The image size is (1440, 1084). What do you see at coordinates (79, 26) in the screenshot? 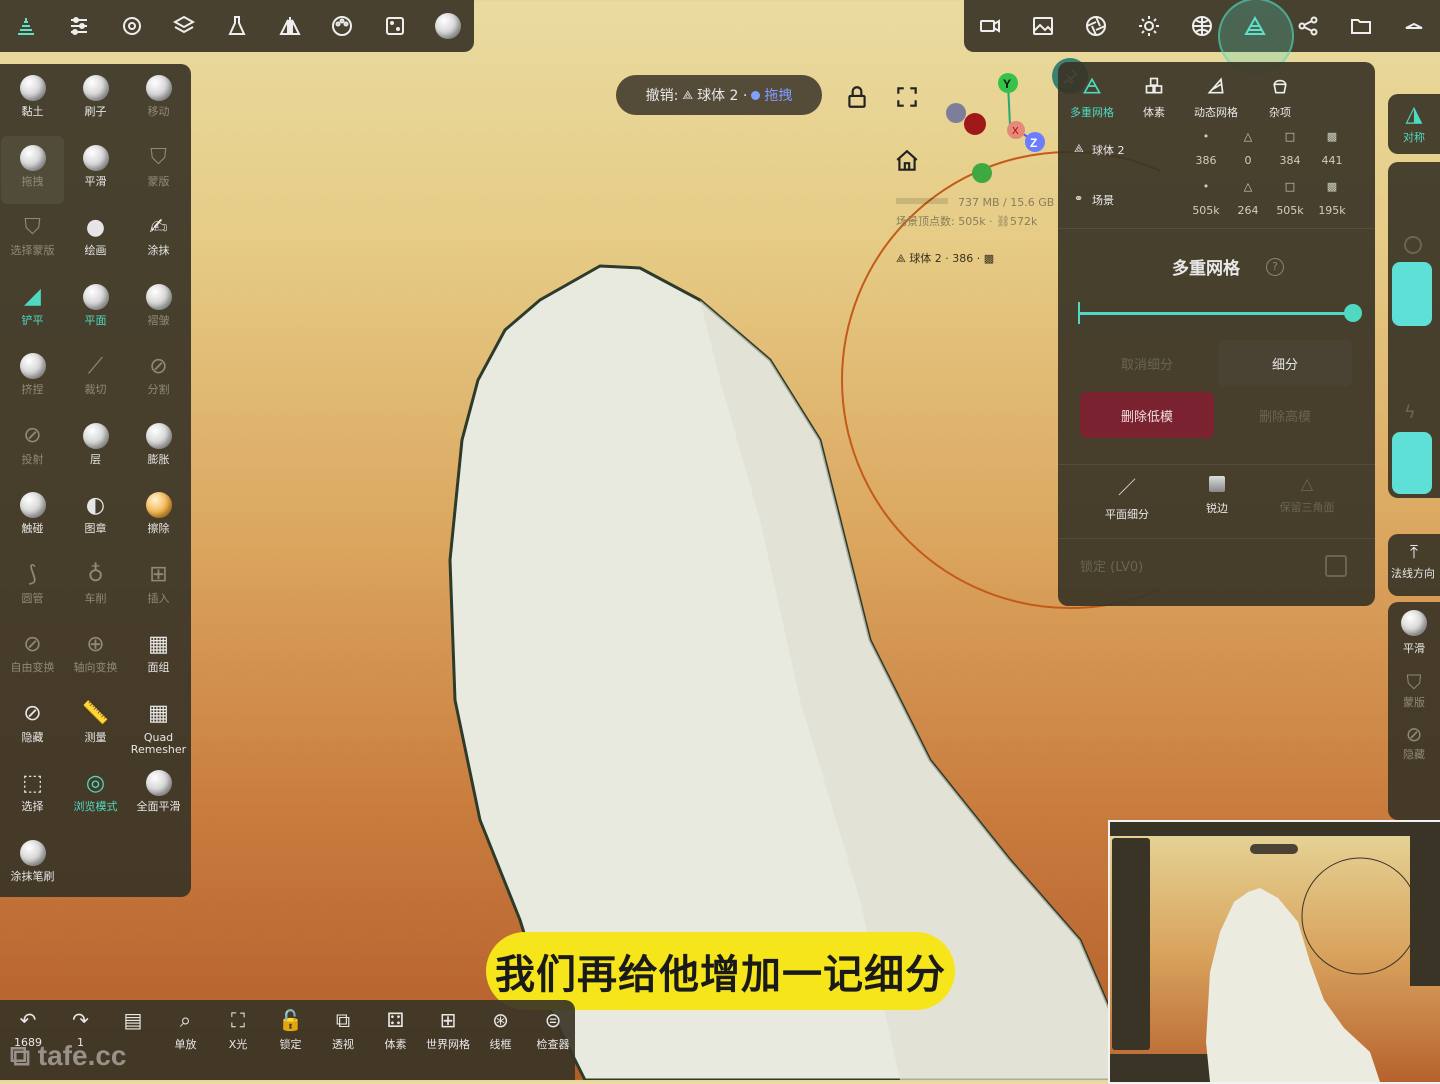
I see `settings-sliders-button` at bounding box center [79, 26].